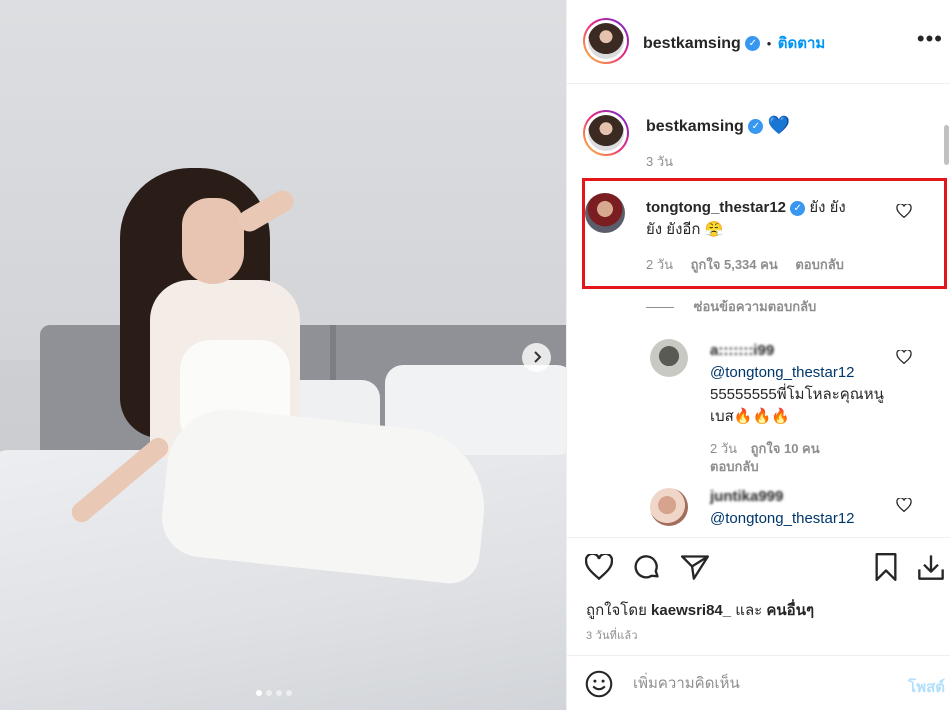 This screenshot has width=950, height=710. What do you see at coordinates (213, 241) in the screenshot?
I see `photo-person-face` at bounding box center [213, 241].